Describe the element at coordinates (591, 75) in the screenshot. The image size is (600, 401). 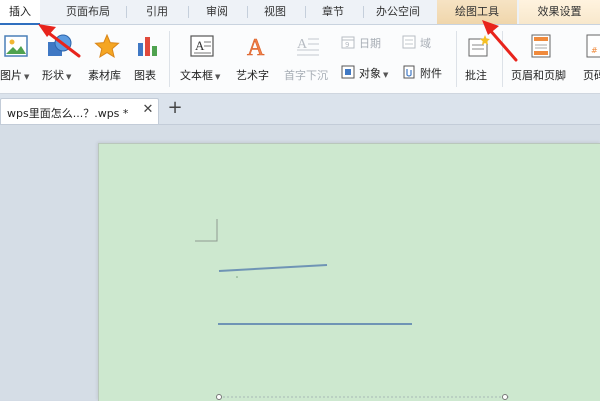
I see `page-number-label: 页码` at that location.